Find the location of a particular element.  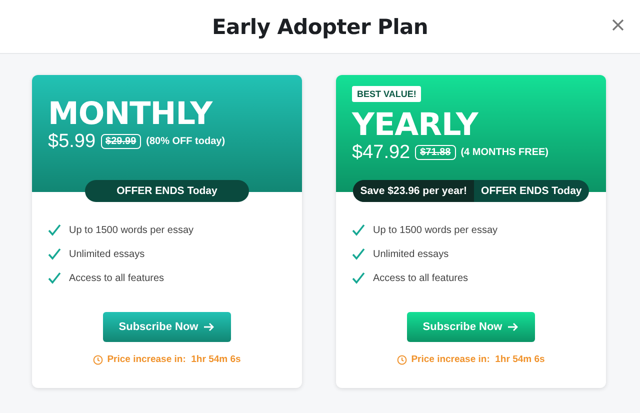

old-price: $71.88 is located at coordinates (435, 152).